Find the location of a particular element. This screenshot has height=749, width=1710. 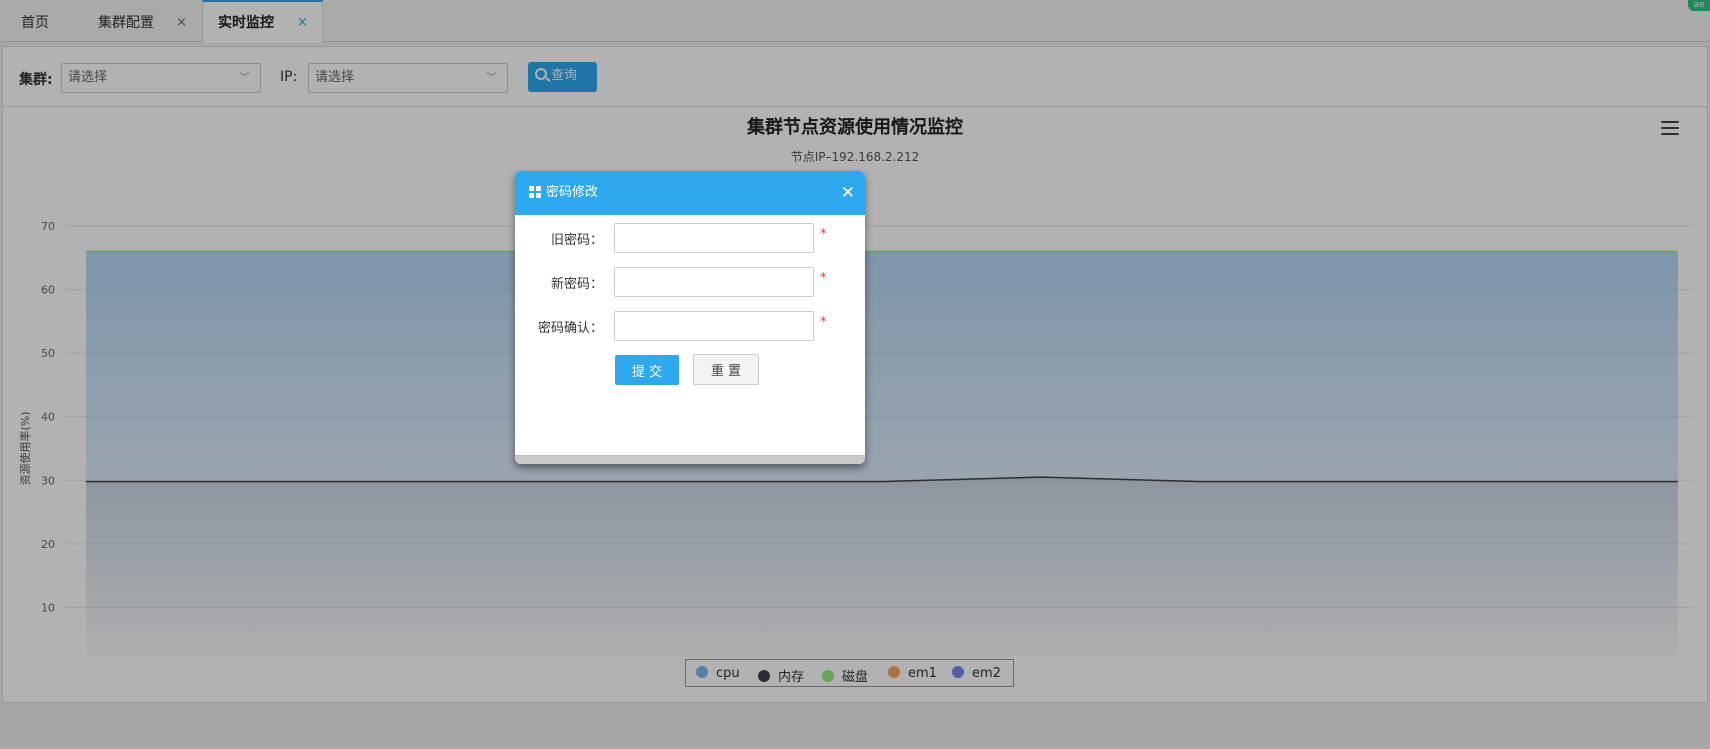

old-password-field is located at coordinates (714, 238).